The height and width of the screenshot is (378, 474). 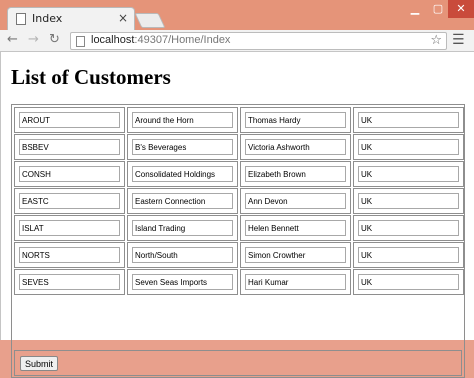 What do you see at coordinates (12, 39) in the screenshot?
I see `back-icon: ←` at bounding box center [12, 39].